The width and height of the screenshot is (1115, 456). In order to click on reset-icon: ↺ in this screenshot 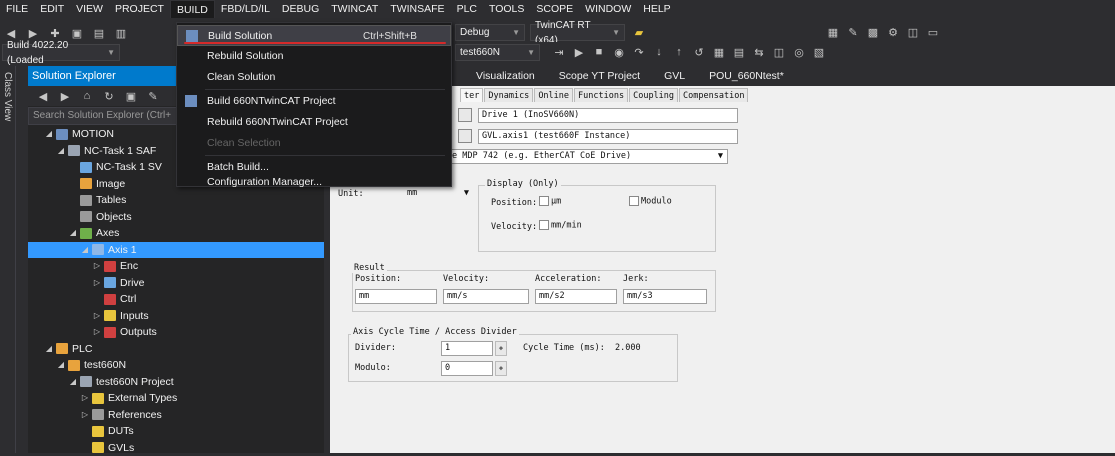, I will do `click(699, 52)`.